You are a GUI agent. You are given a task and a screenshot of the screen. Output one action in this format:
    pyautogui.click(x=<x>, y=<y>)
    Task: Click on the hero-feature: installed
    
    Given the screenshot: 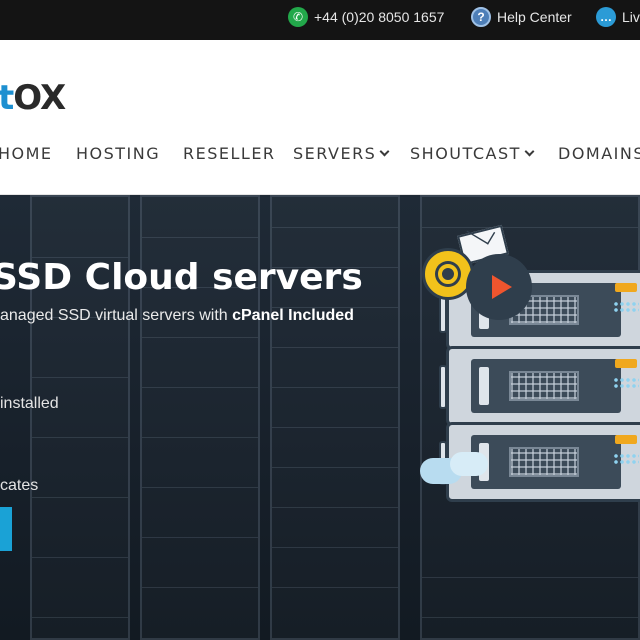 What is the action you would take?
    pyautogui.click(x=29, y=403)
    